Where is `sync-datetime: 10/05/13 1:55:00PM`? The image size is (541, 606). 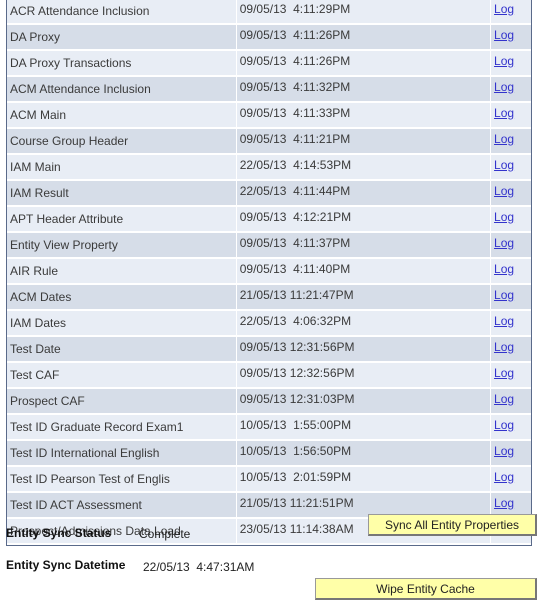 sync-datetime: 10/05/13 1:55:00PM is located at coordinates (364, 428).